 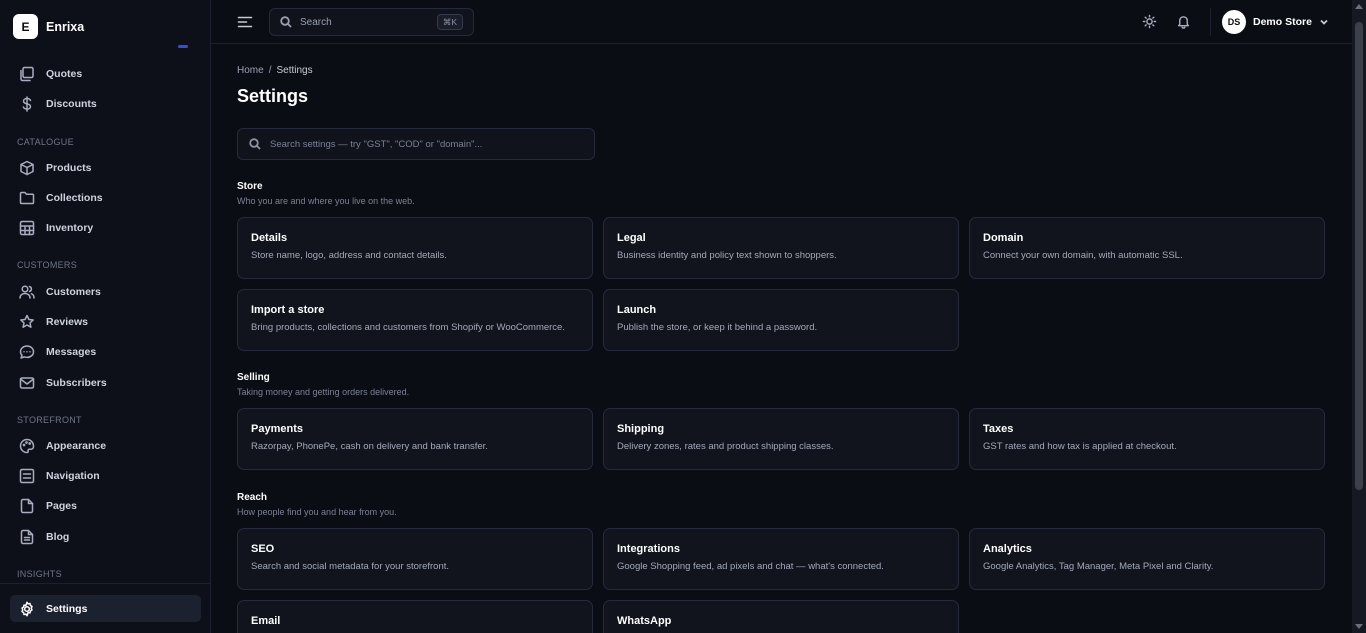 What do you see at coordinates (245, 22) in the screenshot?
I see `menu-toggle-icon` at bounding box center [245, 22].